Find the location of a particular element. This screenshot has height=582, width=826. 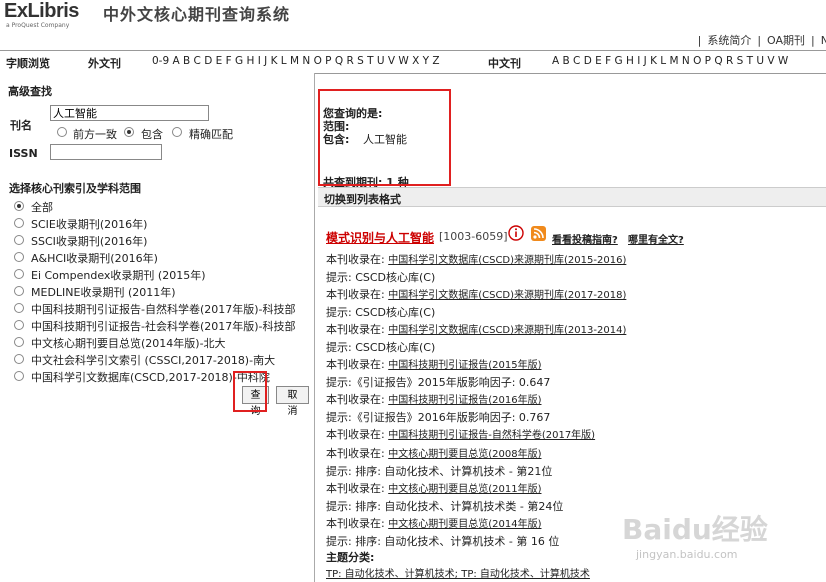

result-line: 本刊收录在: 中文核心期刊要目总览(2011年版) is located at coordinates (434, 488).